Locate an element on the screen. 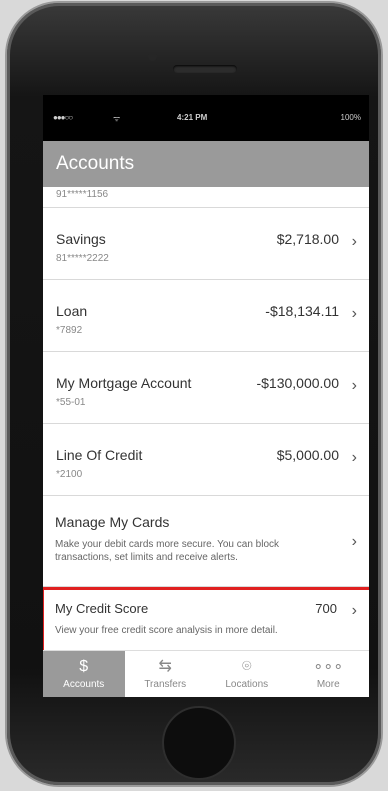 Image resolution: width=388 pixels, height=791 pixels. transfer-arrows-icon: ⇆ is located at coordinates (165, 666).